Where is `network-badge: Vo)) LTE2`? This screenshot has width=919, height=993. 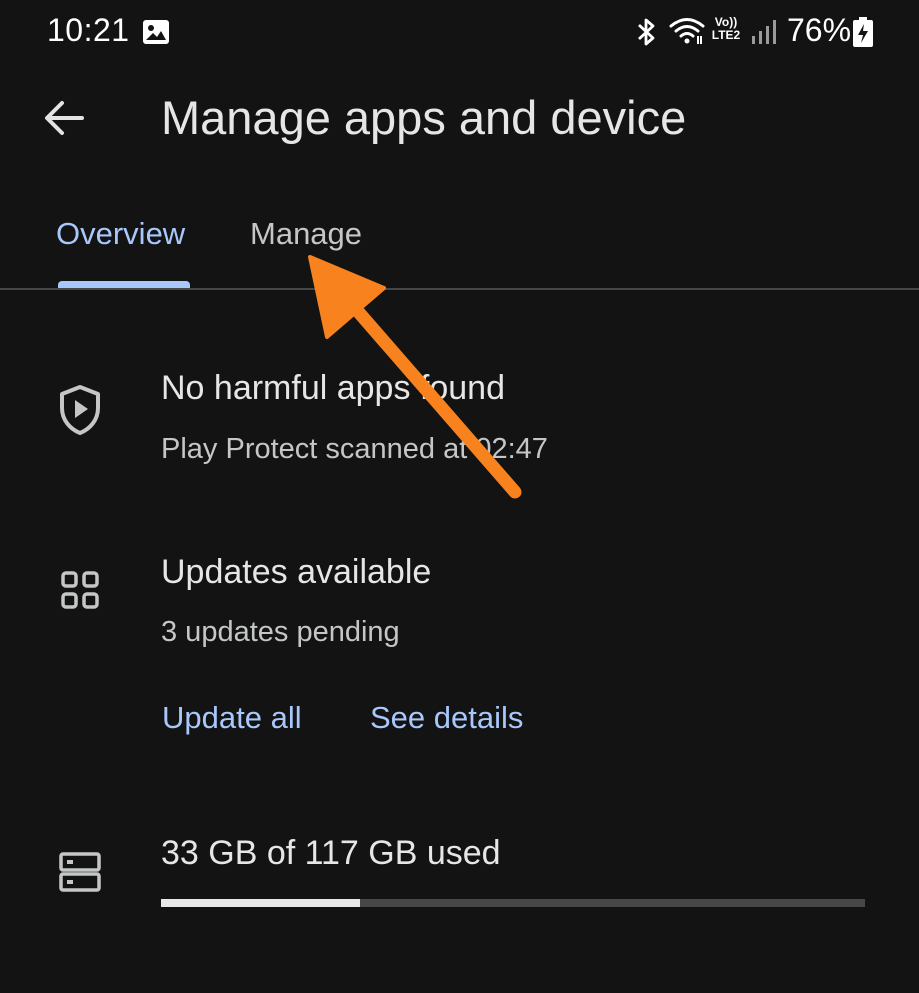
network-badge: Vo)) LTE2 is located at coordinates (726, 29).